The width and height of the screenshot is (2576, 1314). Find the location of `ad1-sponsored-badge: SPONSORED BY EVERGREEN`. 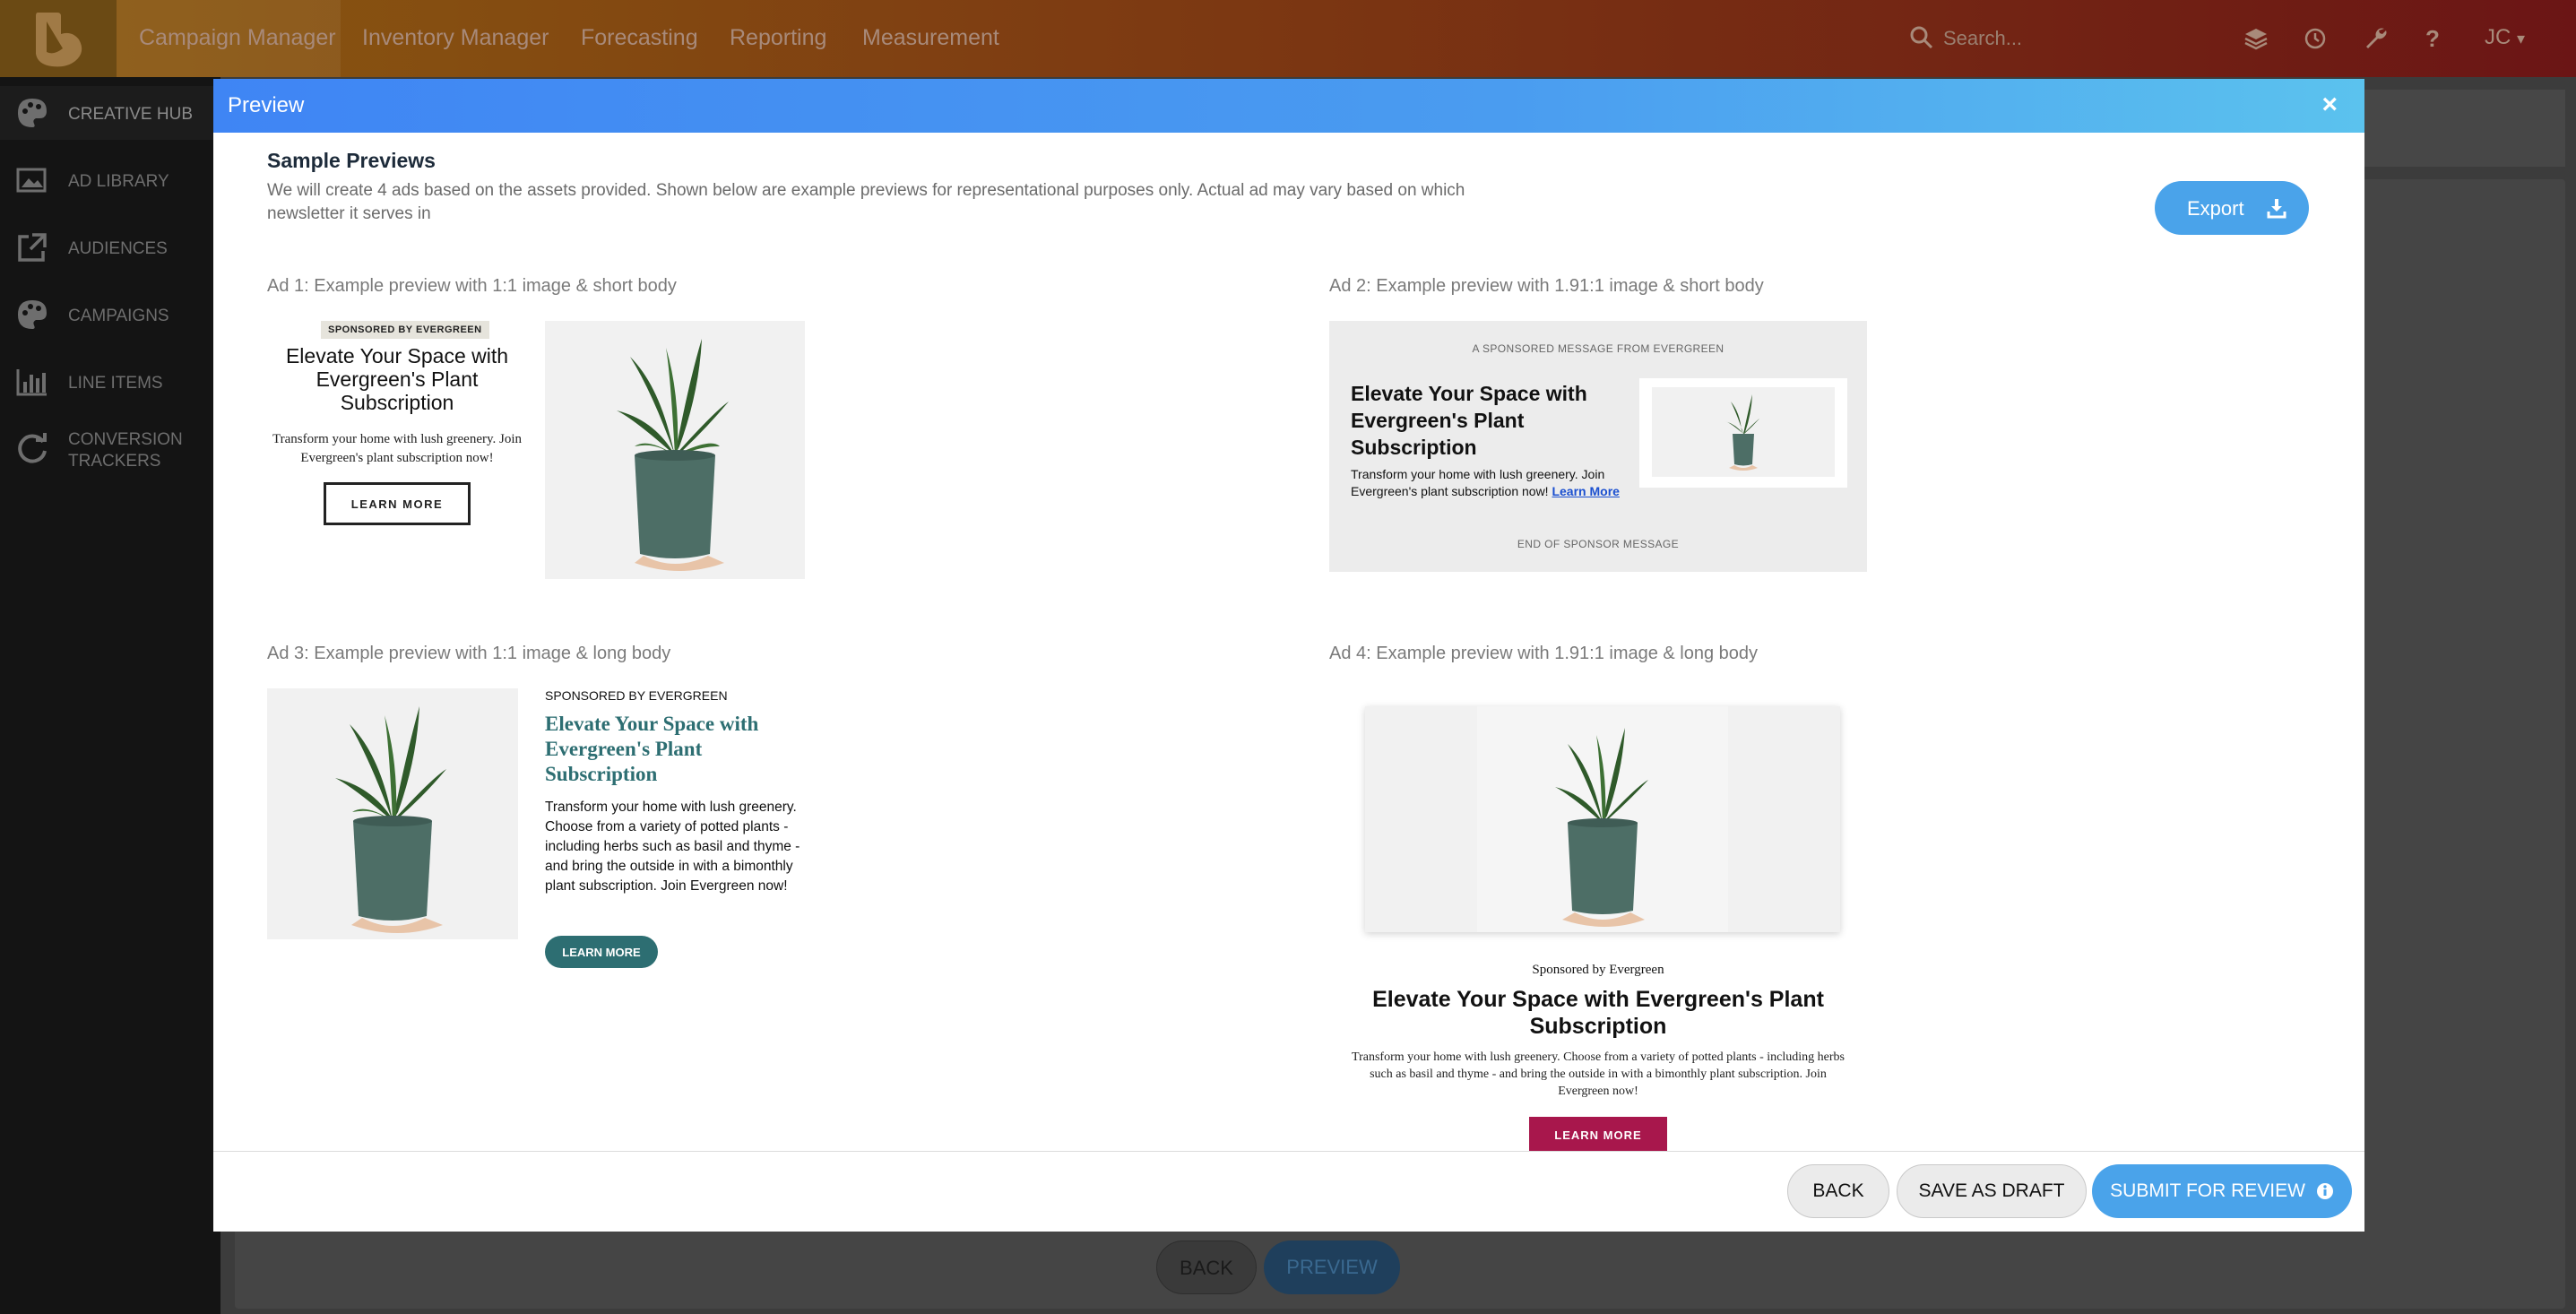

ad1-sponsored-badge: SPONSORED BY EVERGREEN is located at coordinates (405, 330).